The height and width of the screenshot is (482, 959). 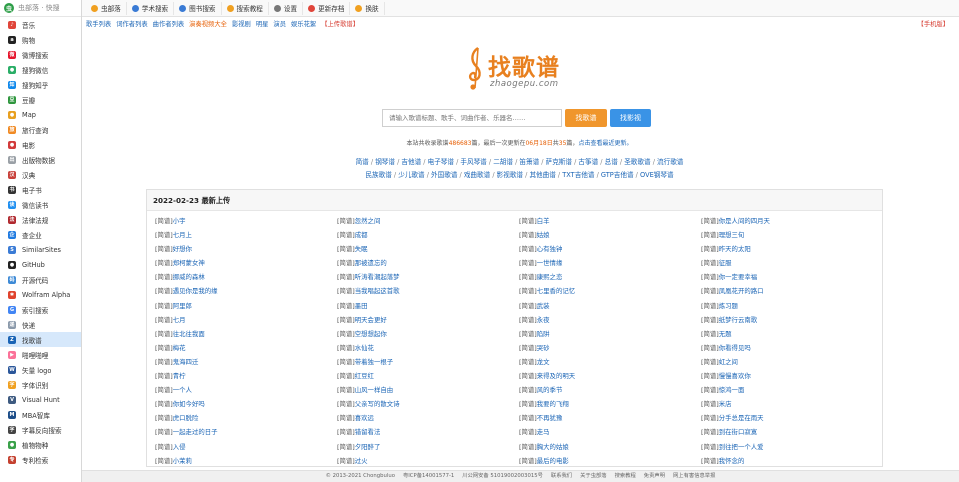 What do you see at coordinates (725, 334) in the screenshot?
I see `song-title: 无题` at bounding box center [725, 334].